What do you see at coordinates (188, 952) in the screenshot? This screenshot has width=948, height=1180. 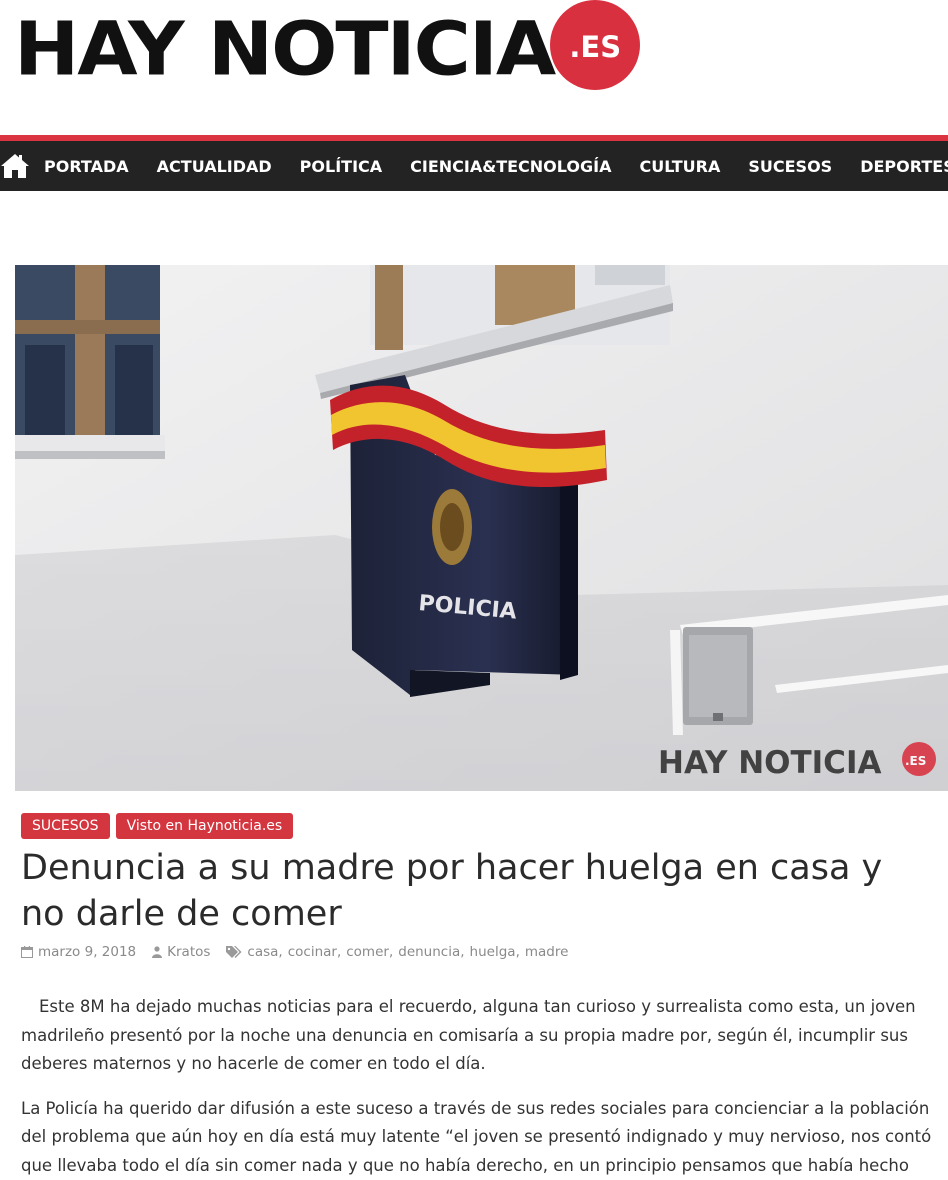 I see `author-link: Kratos` at bounding box center [188, 952].